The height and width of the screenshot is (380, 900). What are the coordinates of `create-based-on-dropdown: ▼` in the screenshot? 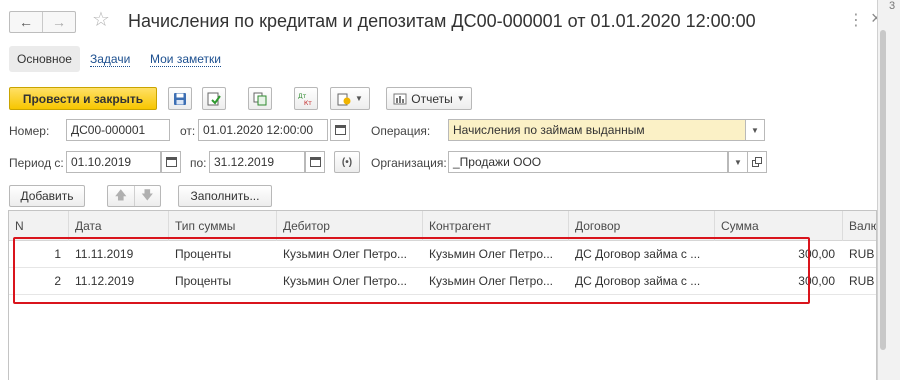 It's located at (350, 98).